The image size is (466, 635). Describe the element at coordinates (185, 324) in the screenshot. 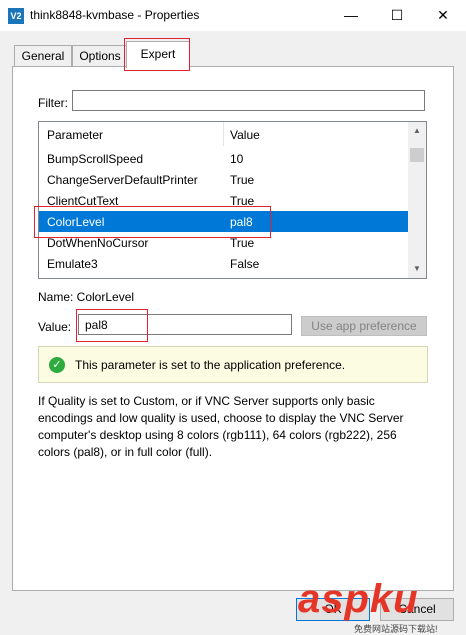

I see `value-input: pal8` at that location.